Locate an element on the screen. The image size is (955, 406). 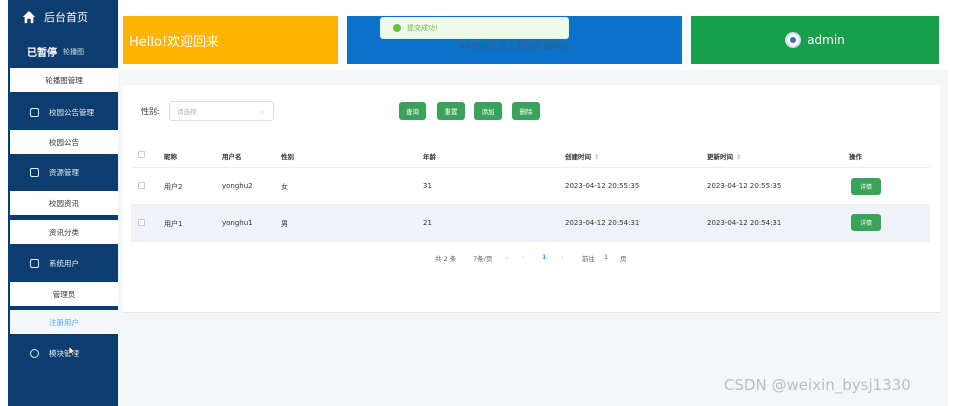
watermark: CSDN @weixin_bysj1330 is located at coordinates (817, 385).